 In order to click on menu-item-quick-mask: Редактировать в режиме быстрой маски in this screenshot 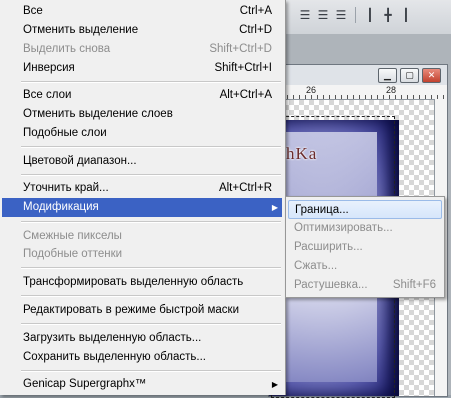, I will do `click(142, 310)`.